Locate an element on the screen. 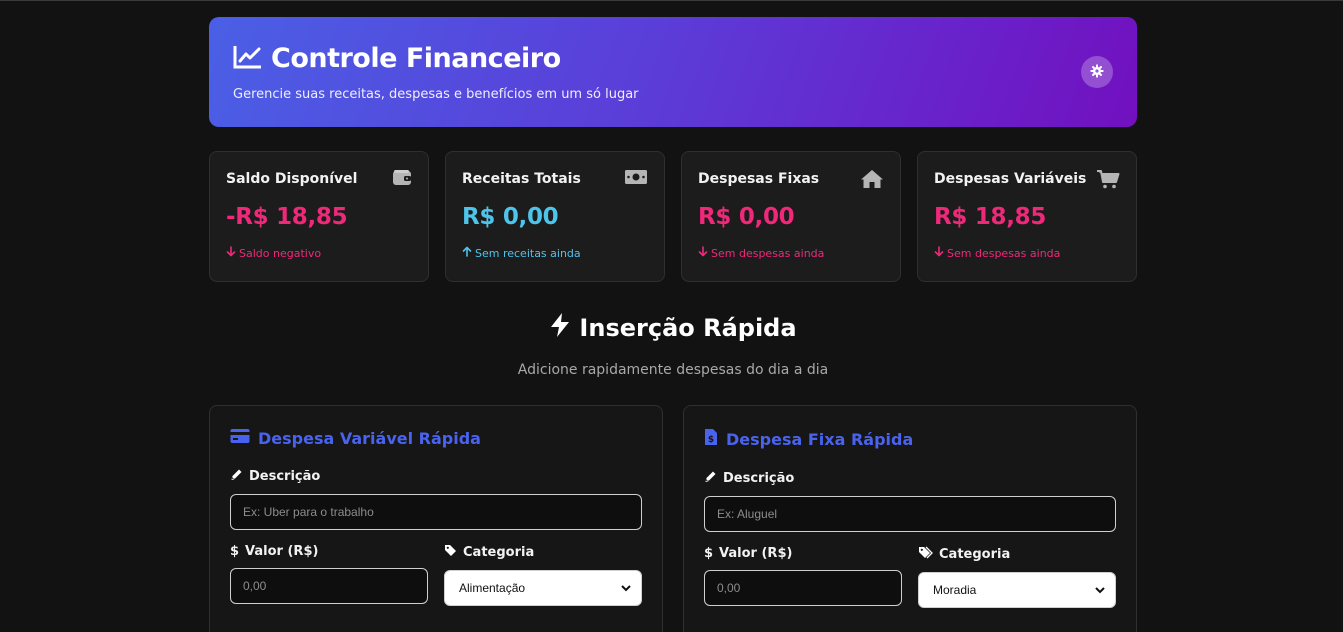 The image size is (1343, 632). gear-icon is located at coordinates (1097, 72).